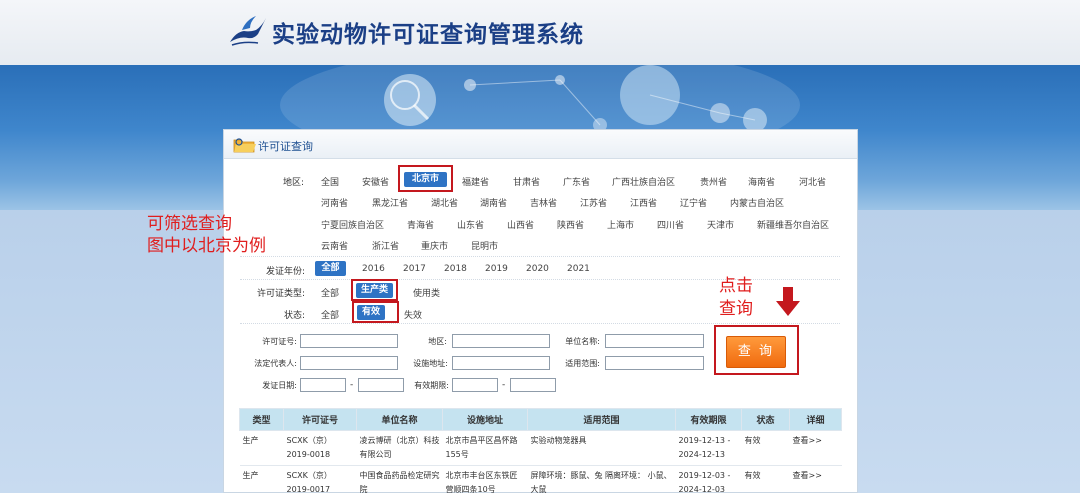 Image resolution: width=1080 pixels, height=493 pixels. What do you see at coordinates (244, 145) in the screenshot?
I see `folder-search-icon` at bounding box center [244, 145].